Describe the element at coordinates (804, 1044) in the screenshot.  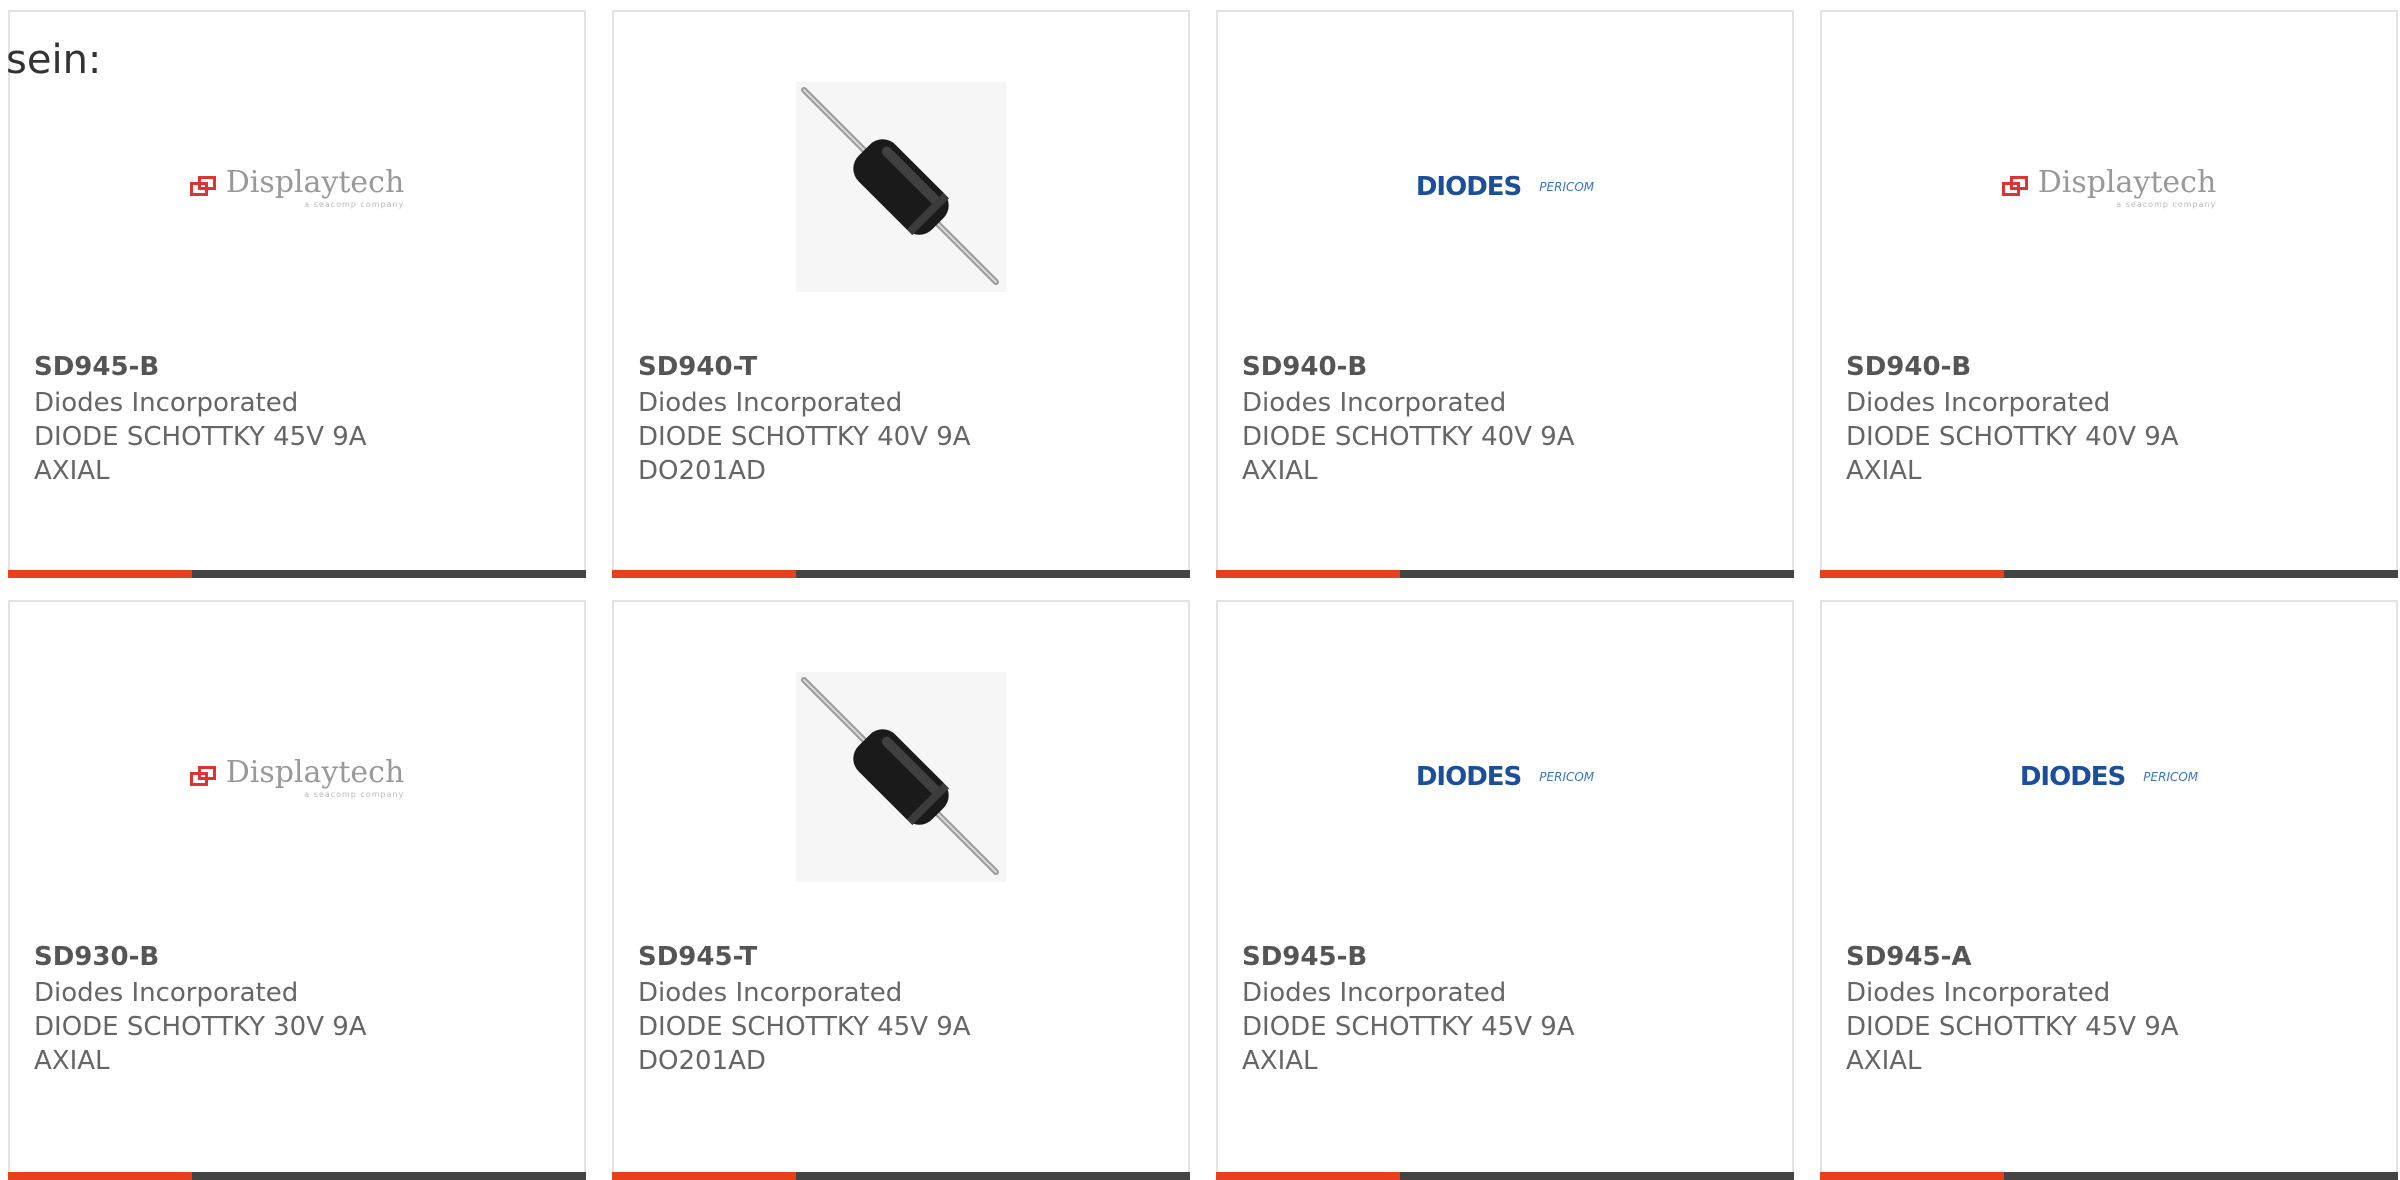
I see `product-description: DIODE SCHOTTKY 45V 9A DO201AD` at that location.